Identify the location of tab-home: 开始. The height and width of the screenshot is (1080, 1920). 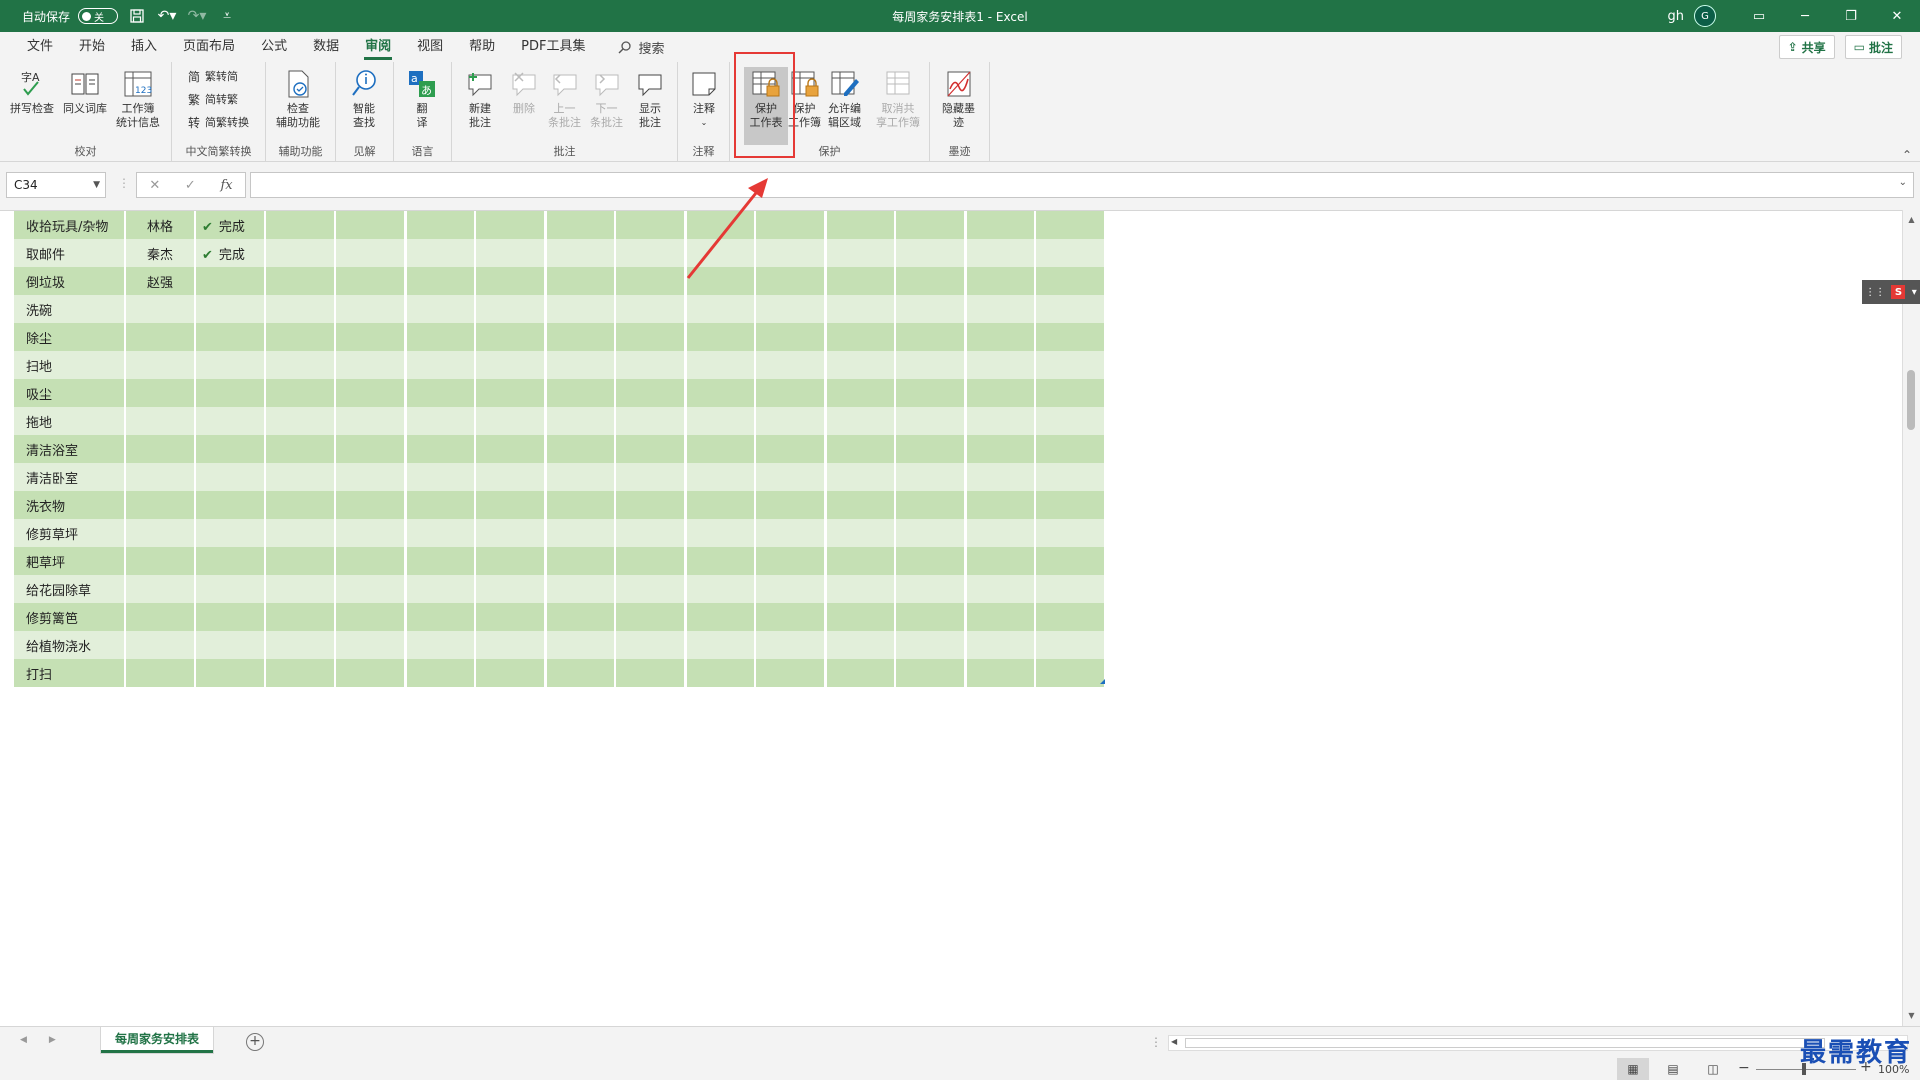
(92, 47).